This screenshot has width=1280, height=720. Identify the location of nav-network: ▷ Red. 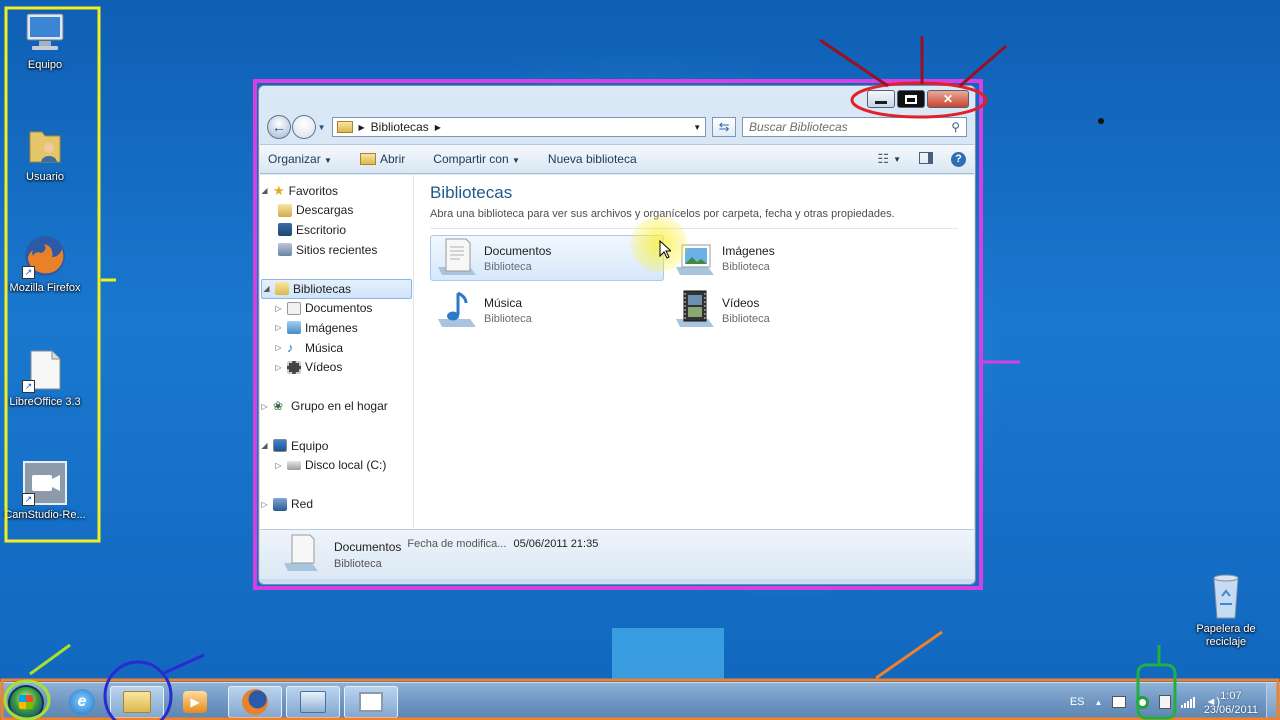
(336, 505).